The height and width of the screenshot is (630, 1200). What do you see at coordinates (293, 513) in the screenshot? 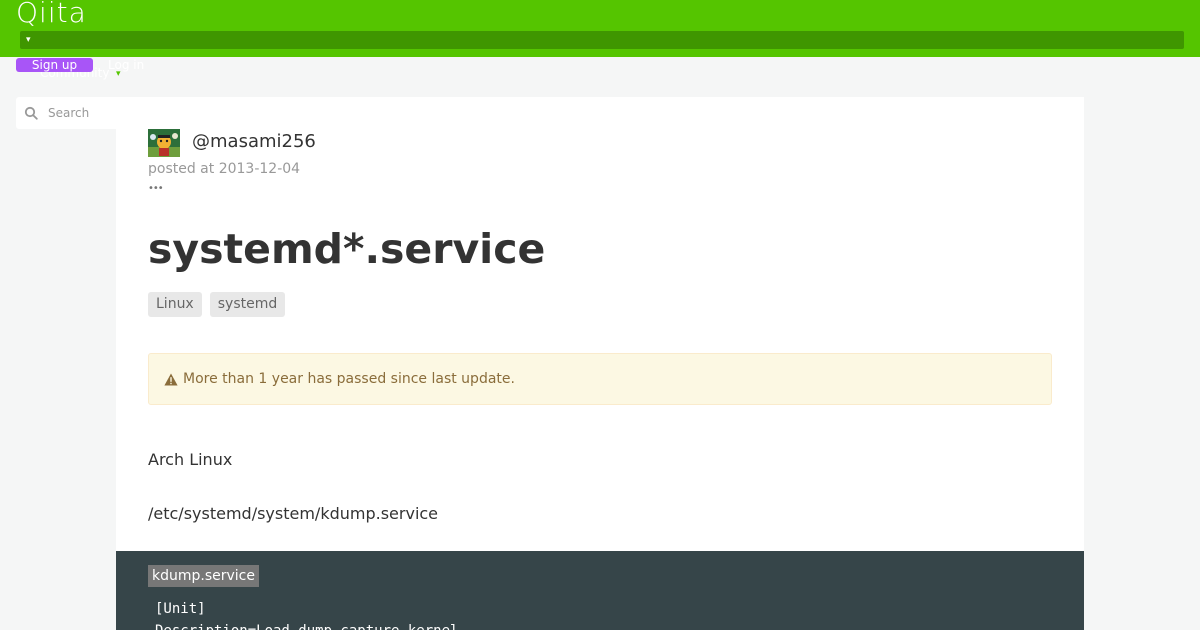
I see `paragraph: /etc/systemd/system/kdump.service` at bounding box center [293, 513].